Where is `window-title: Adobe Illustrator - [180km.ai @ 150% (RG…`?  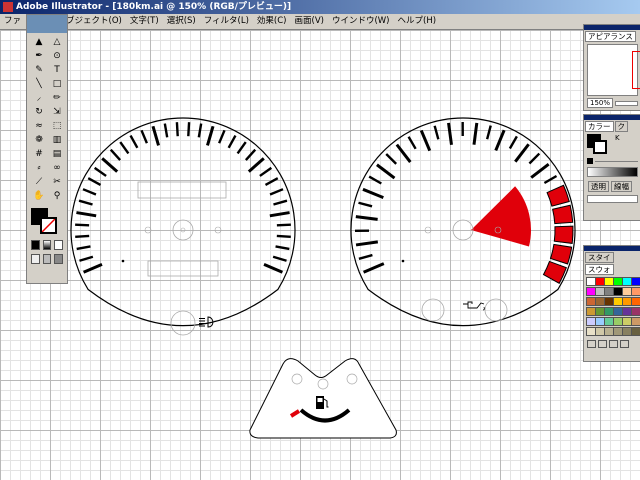 window-title: Adobe Illustrator - [180km.ai @ 150% (RG… is located at coordinates (154, 7).